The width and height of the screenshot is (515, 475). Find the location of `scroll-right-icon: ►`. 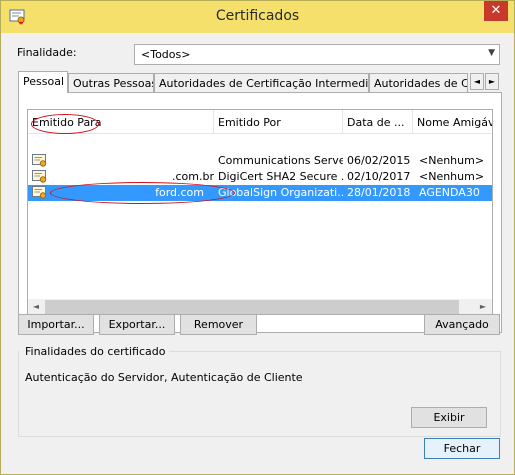

scroll-right-icon: ► is located at coordinates (483, 306).